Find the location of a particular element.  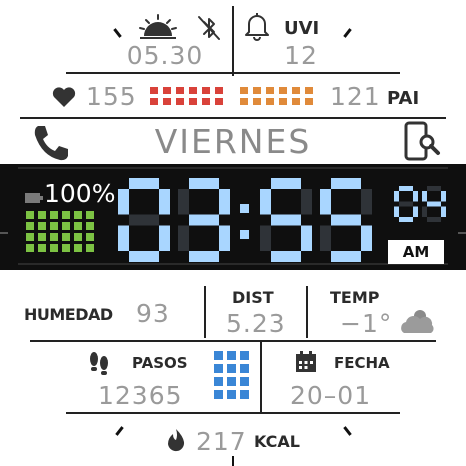

bluetooth-off-icon is located at coordinates (209, 28).